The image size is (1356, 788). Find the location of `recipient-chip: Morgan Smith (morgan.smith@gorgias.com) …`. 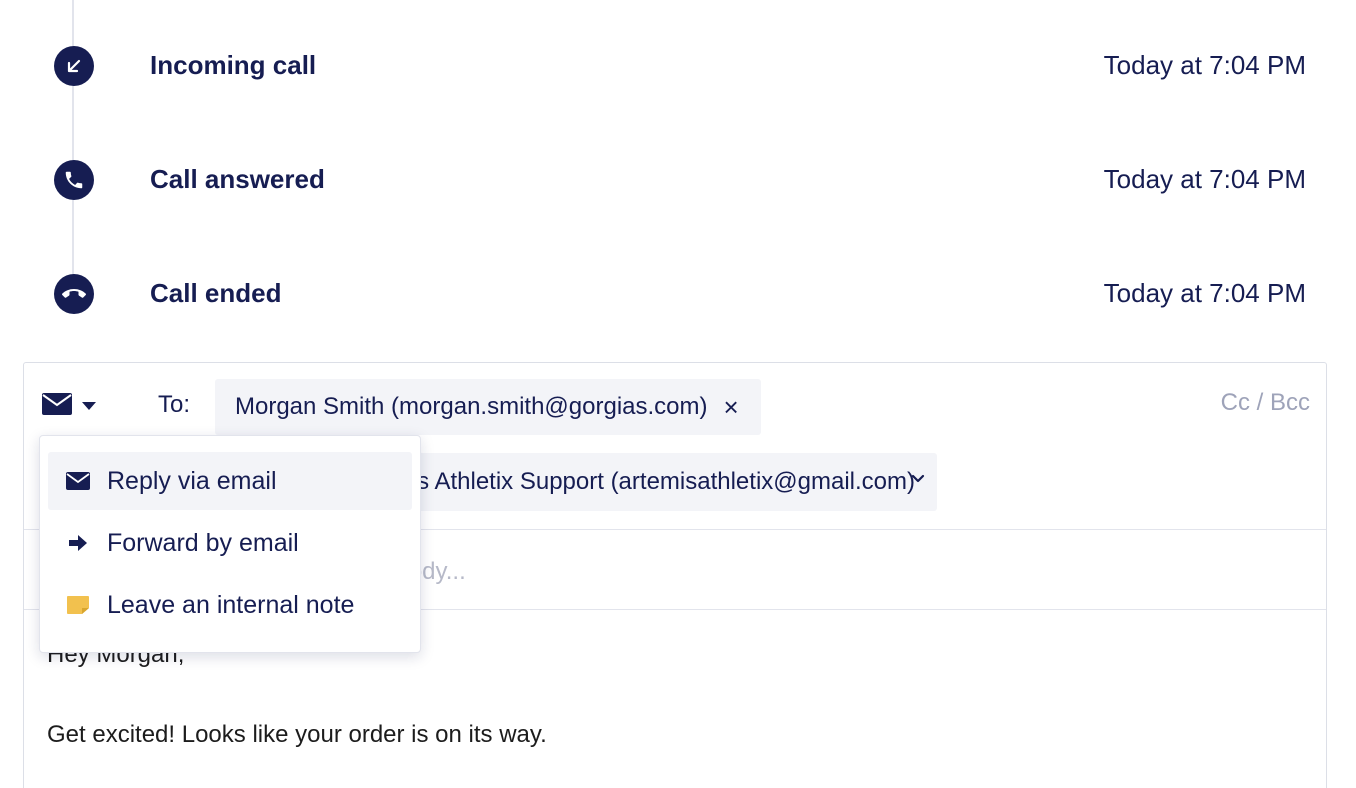

recipient-chip: Morgan Smith (morgan.smith@gorgias.com) … is located at coordinates (488, 407).